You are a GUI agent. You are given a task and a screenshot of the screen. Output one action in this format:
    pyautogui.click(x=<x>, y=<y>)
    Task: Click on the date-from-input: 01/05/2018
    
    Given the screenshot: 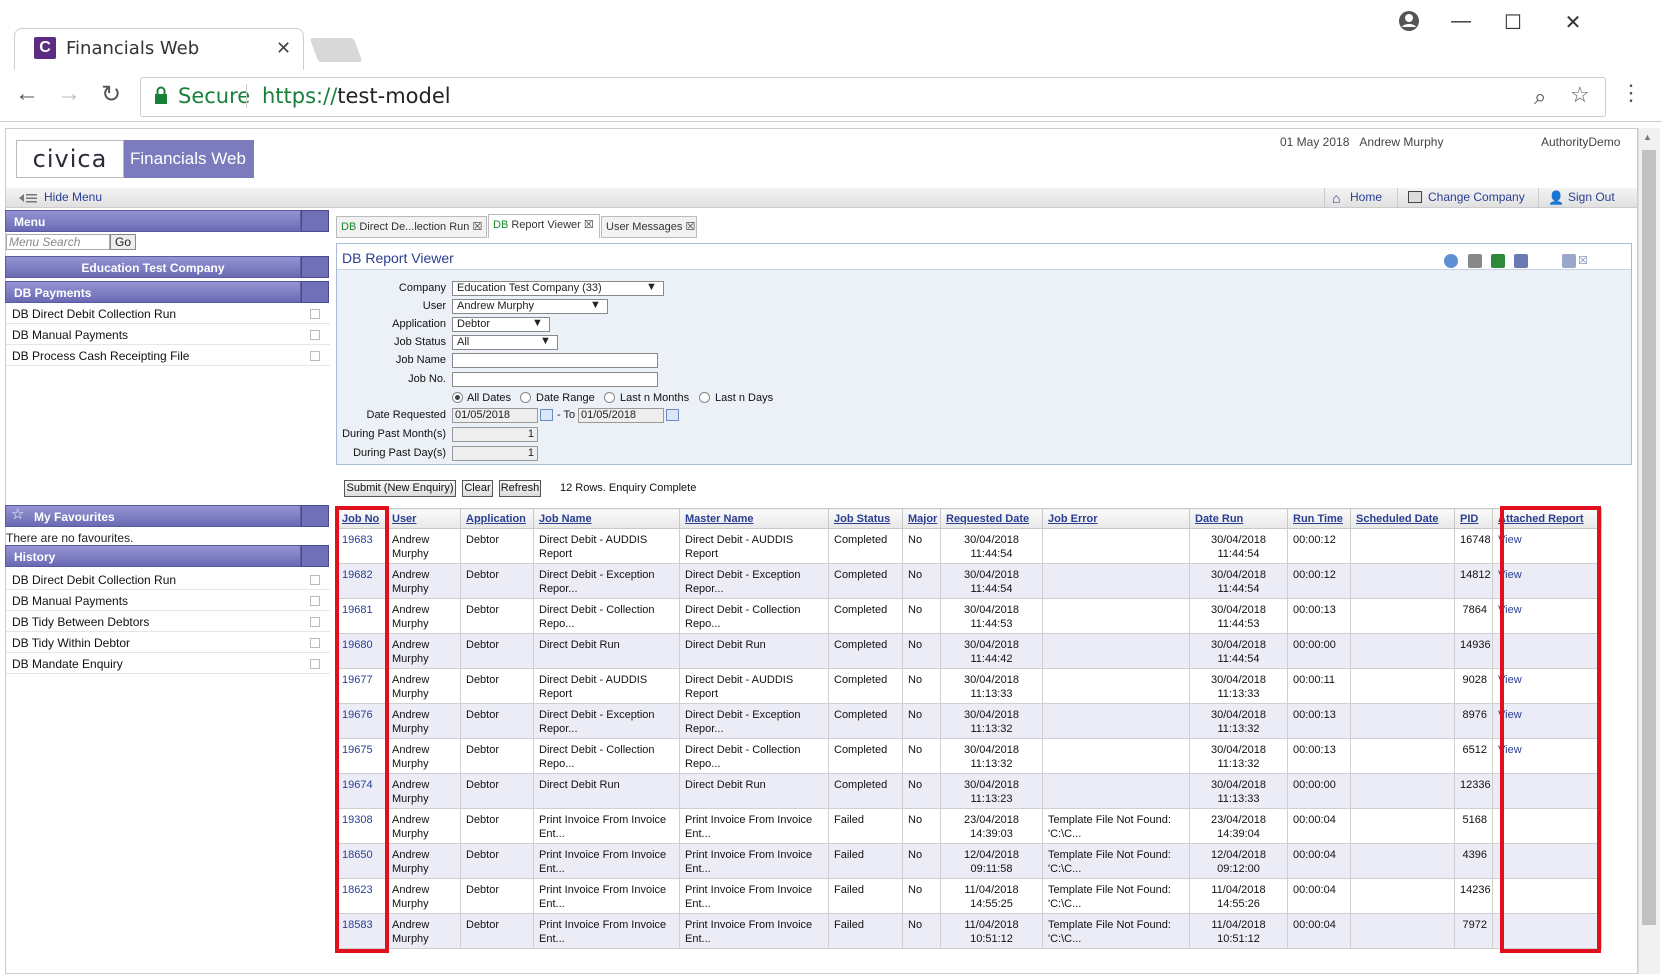 What is the action you would take?
    pyautogui.click(x=495, y=415)
    